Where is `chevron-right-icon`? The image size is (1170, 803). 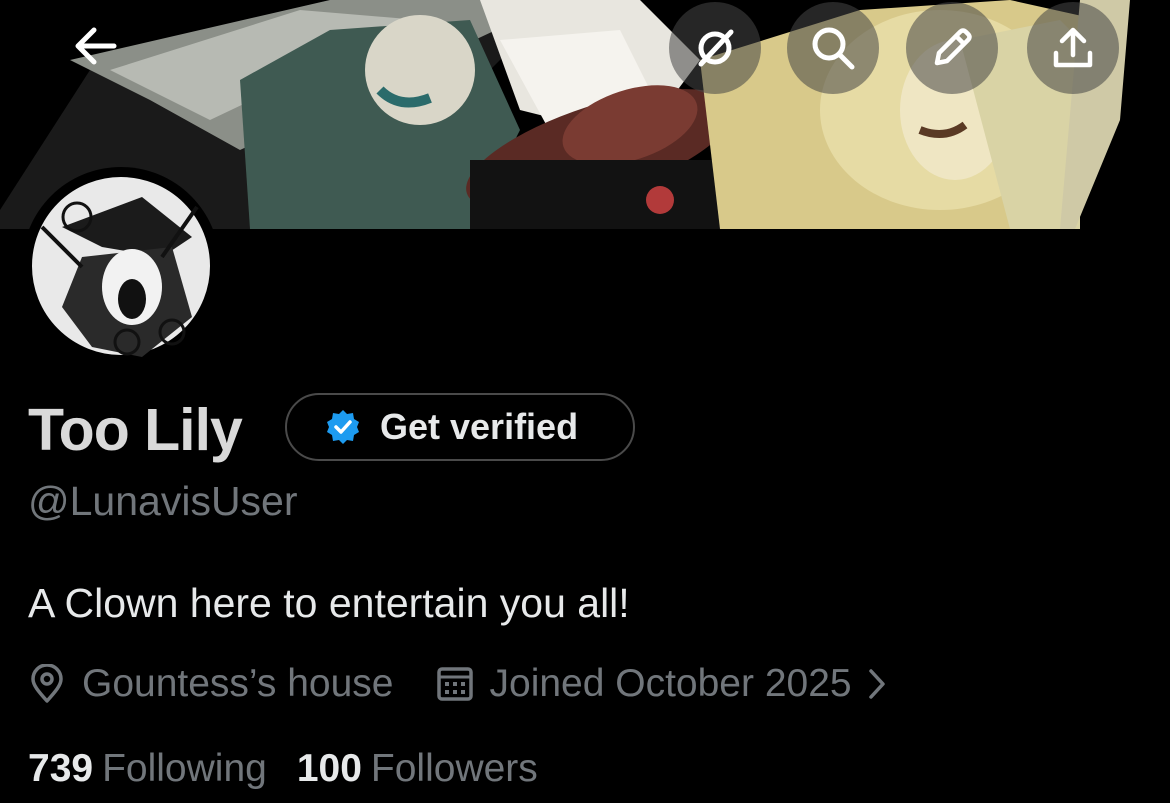 chevron-right-icon is located at coordinates (877, 684).